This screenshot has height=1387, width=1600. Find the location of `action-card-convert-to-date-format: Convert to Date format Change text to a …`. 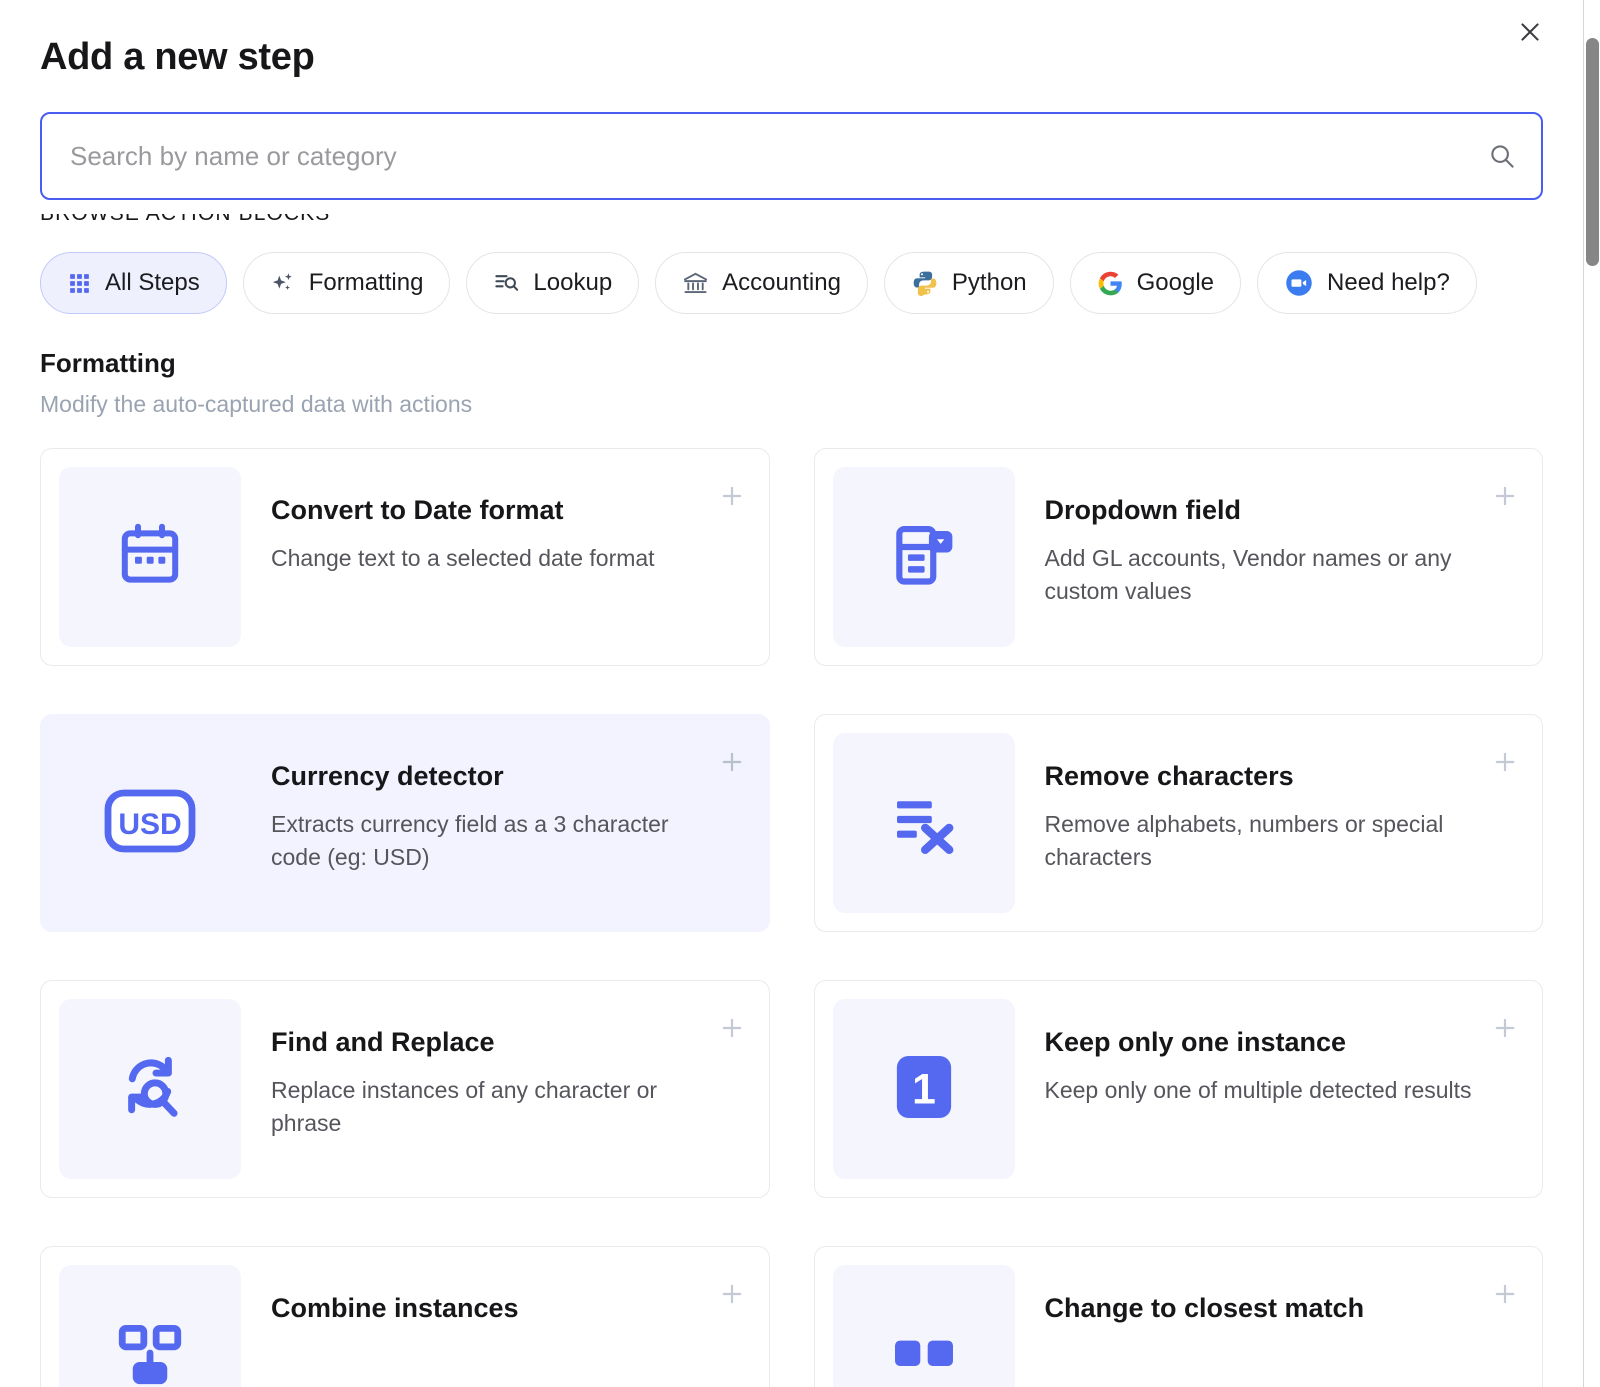

action-card-convert-to-date-format: Convert to Date format Change text to a … is located at coordinates (405, 557).